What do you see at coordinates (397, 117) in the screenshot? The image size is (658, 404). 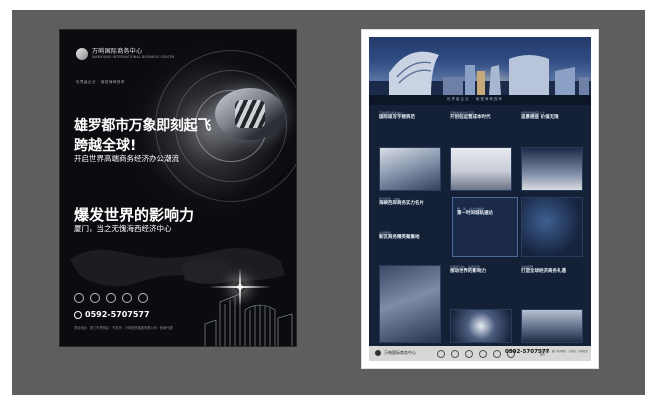 I see `col1-title: 国际级写字楼典范` at bounding box center [397, 117].